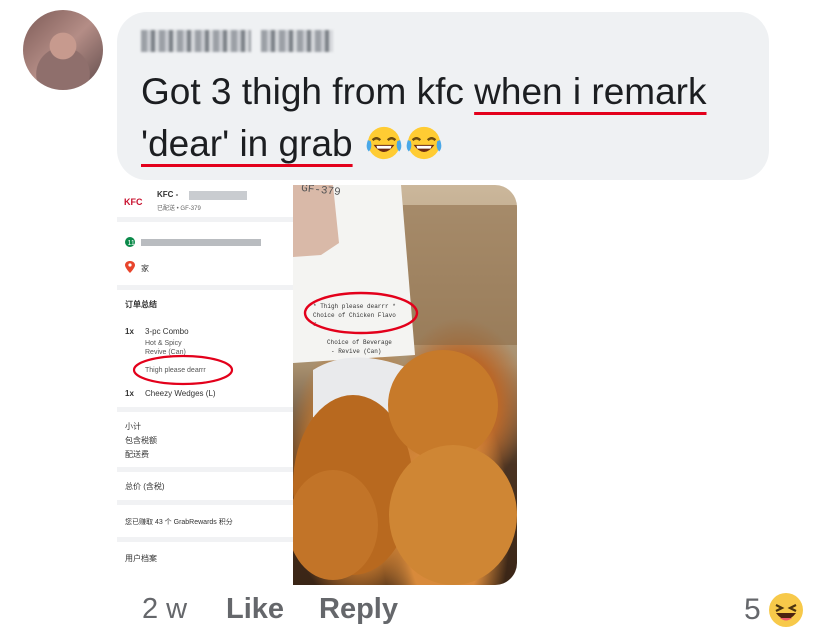 This screenshot has width=828, height=639. What do you see at coordinates (590, 91) in the screenshot?
I see `comment-text-underlined-1: when i remark` at bounding box center [590, 91].